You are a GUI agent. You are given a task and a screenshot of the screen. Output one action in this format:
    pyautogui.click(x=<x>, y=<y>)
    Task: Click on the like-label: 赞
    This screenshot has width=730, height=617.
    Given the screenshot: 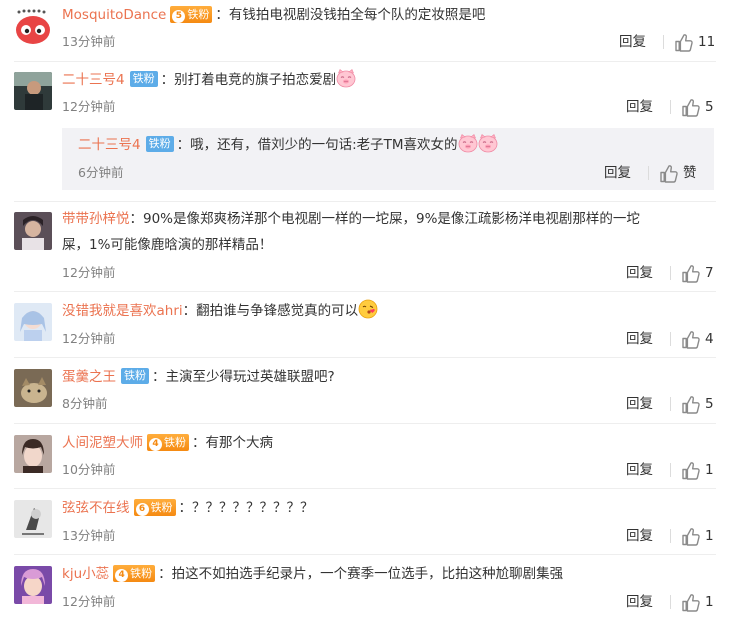 What is the action you would take?
    pyautogui.click(x=690, y=173)
    